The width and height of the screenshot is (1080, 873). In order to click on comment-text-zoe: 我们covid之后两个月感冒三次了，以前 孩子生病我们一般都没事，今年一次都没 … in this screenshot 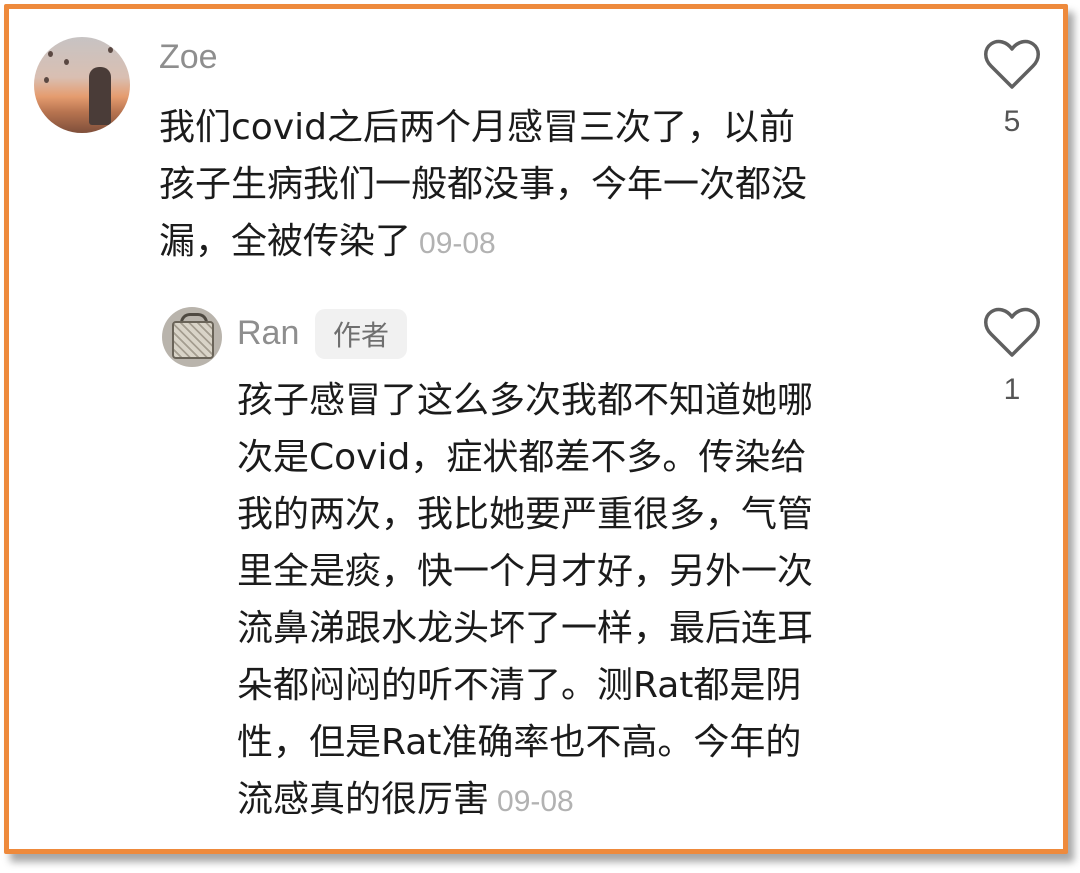, I will do `click(483, 185)`.